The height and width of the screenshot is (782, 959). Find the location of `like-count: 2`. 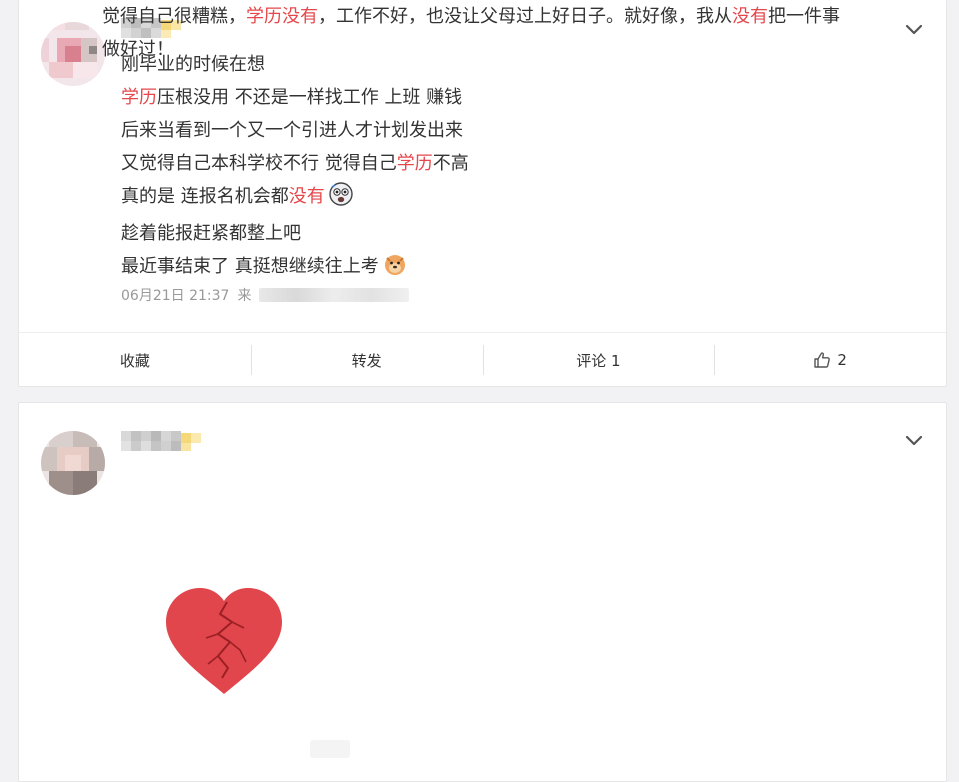

like-count: 2 is located at coordinates (842, 360).